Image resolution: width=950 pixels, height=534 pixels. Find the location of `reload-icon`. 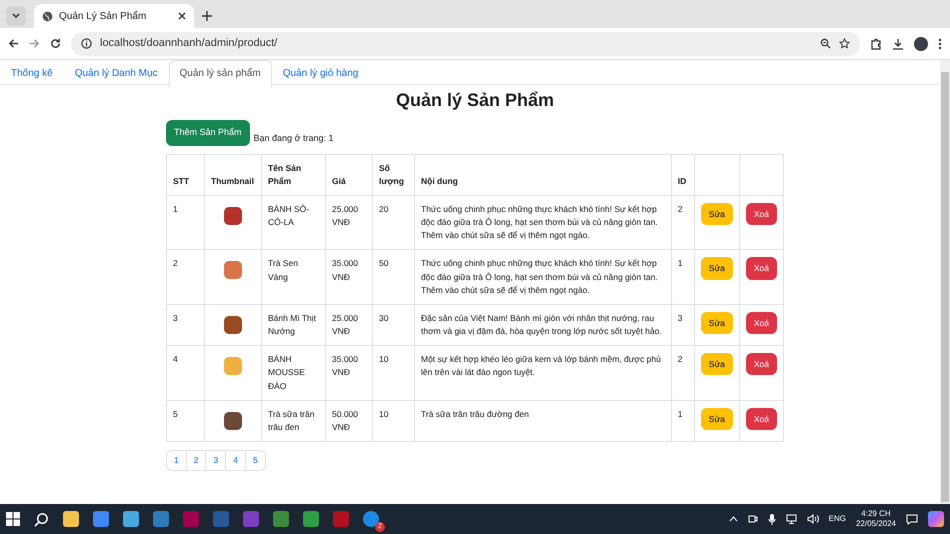

reload-icon is located at coordinates (55, 43).